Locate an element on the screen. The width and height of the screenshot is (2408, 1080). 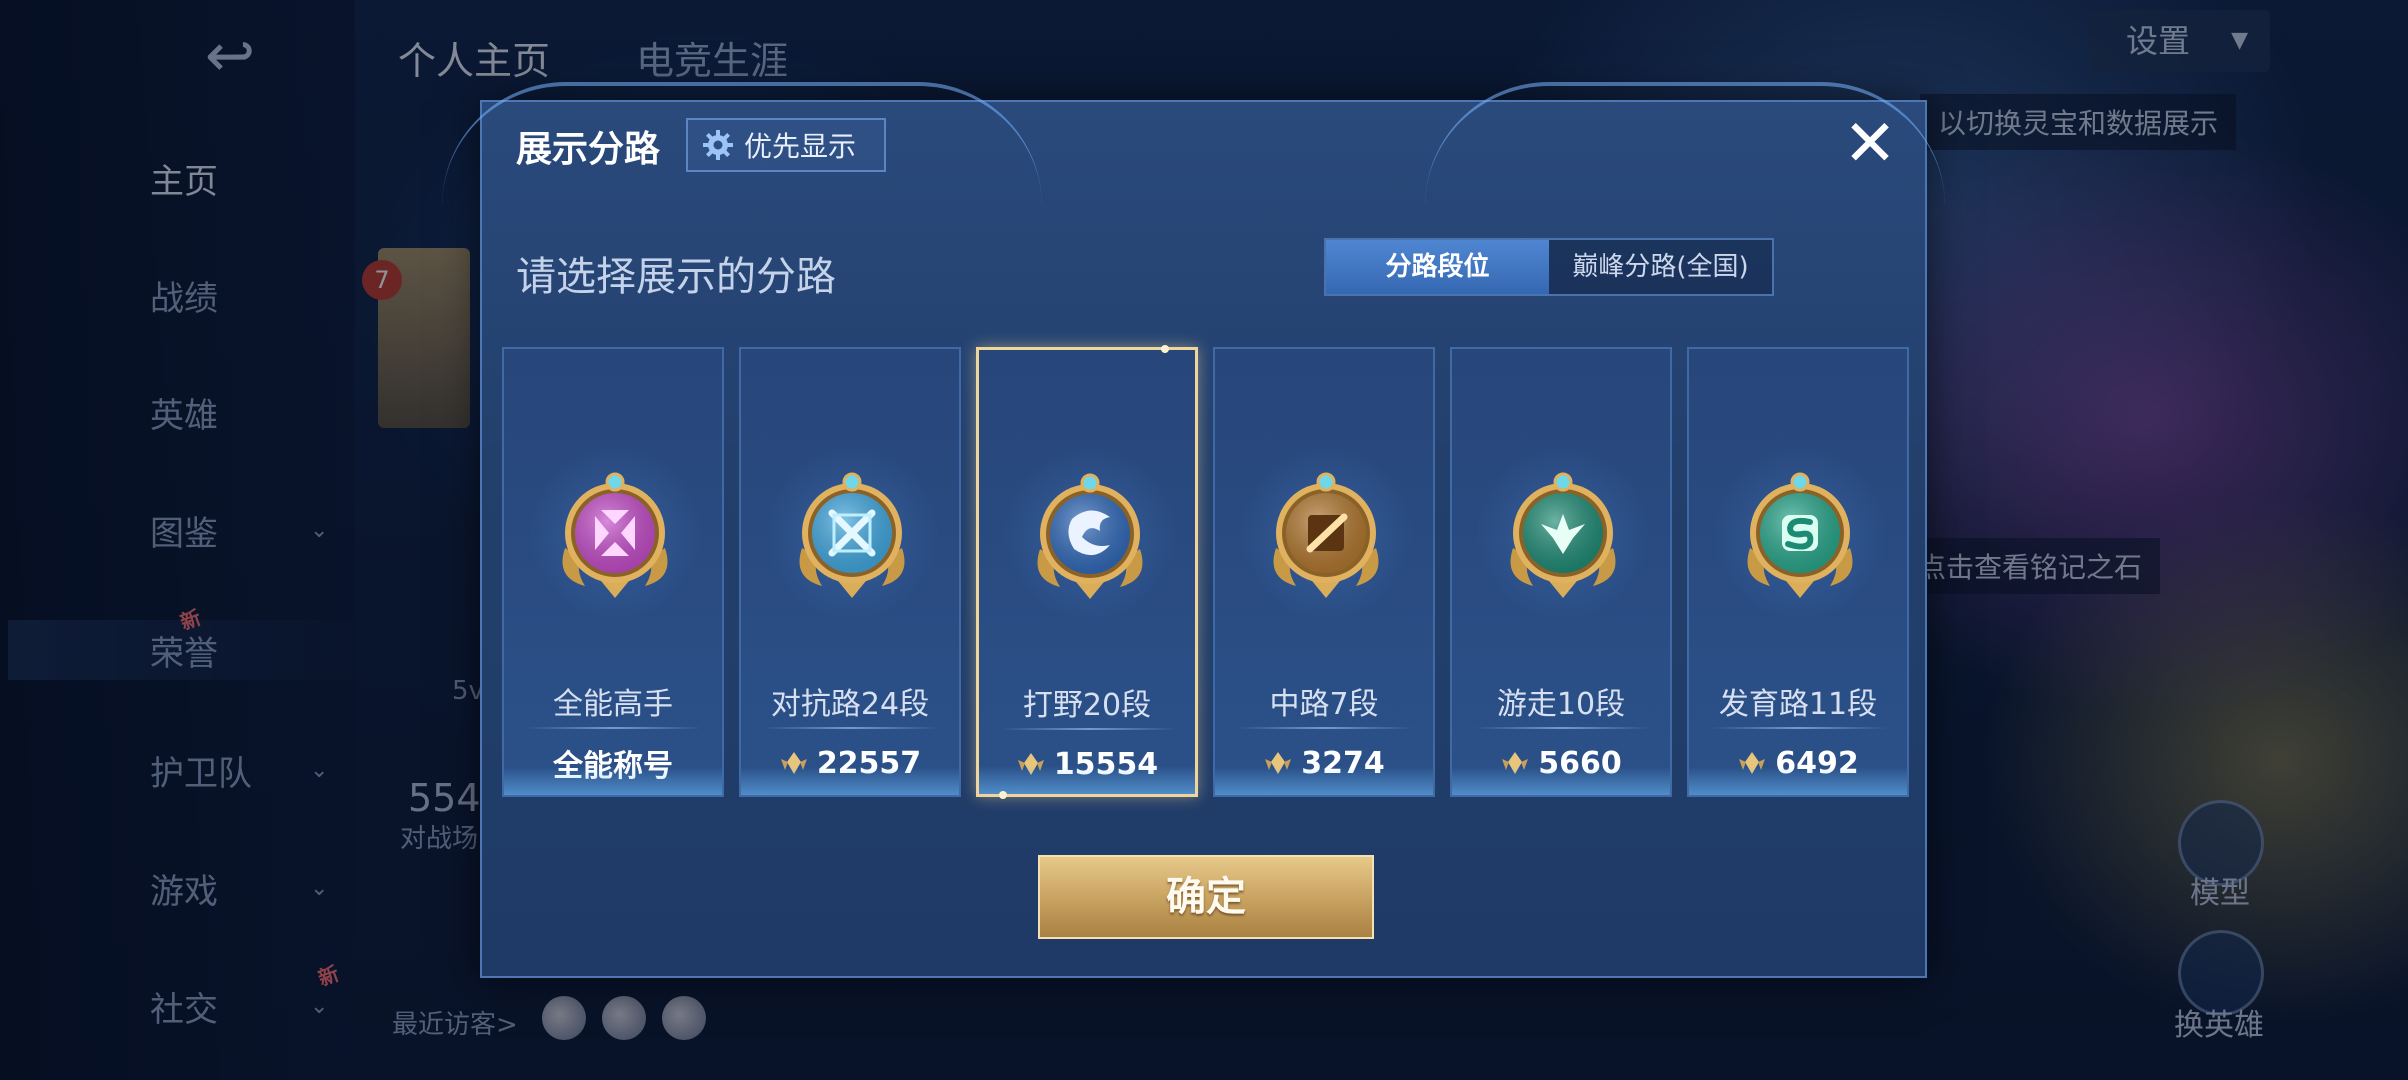
lane-mode-toggle: 分路段位 巅峰分路(全国) is located at coordinates (1549, 267).